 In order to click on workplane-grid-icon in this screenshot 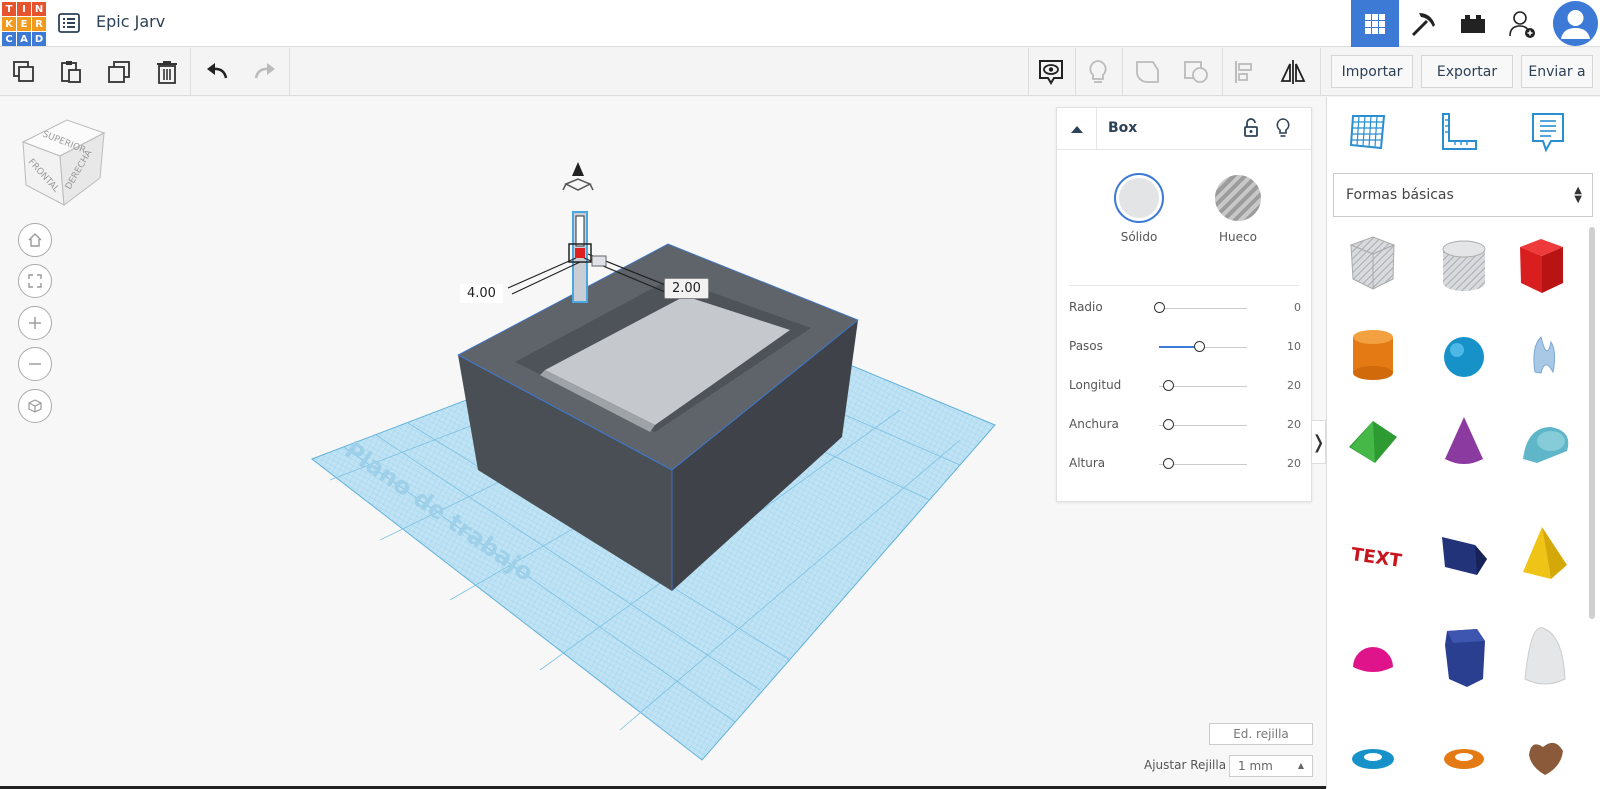, I will do `click(1367, 132)`.